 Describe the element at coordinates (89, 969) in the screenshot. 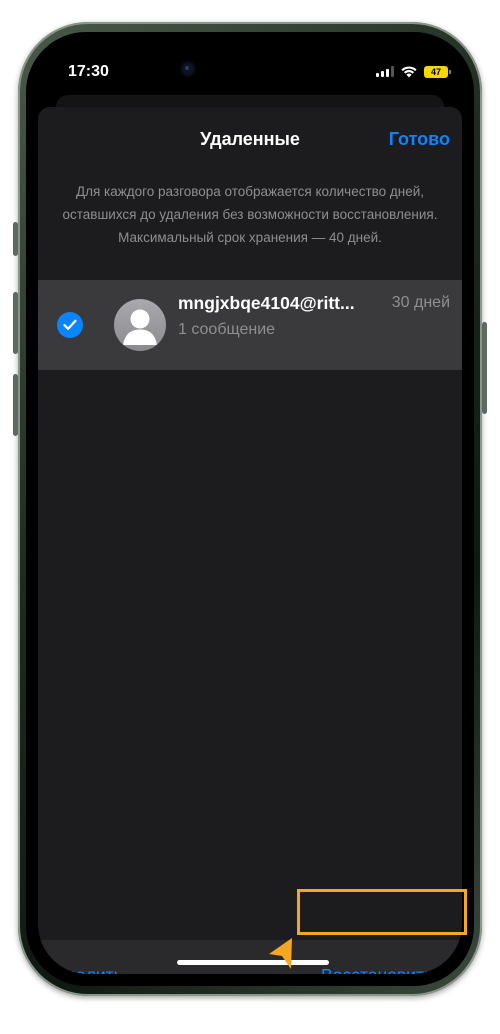

I see `delete-button: Удалить` at that location.